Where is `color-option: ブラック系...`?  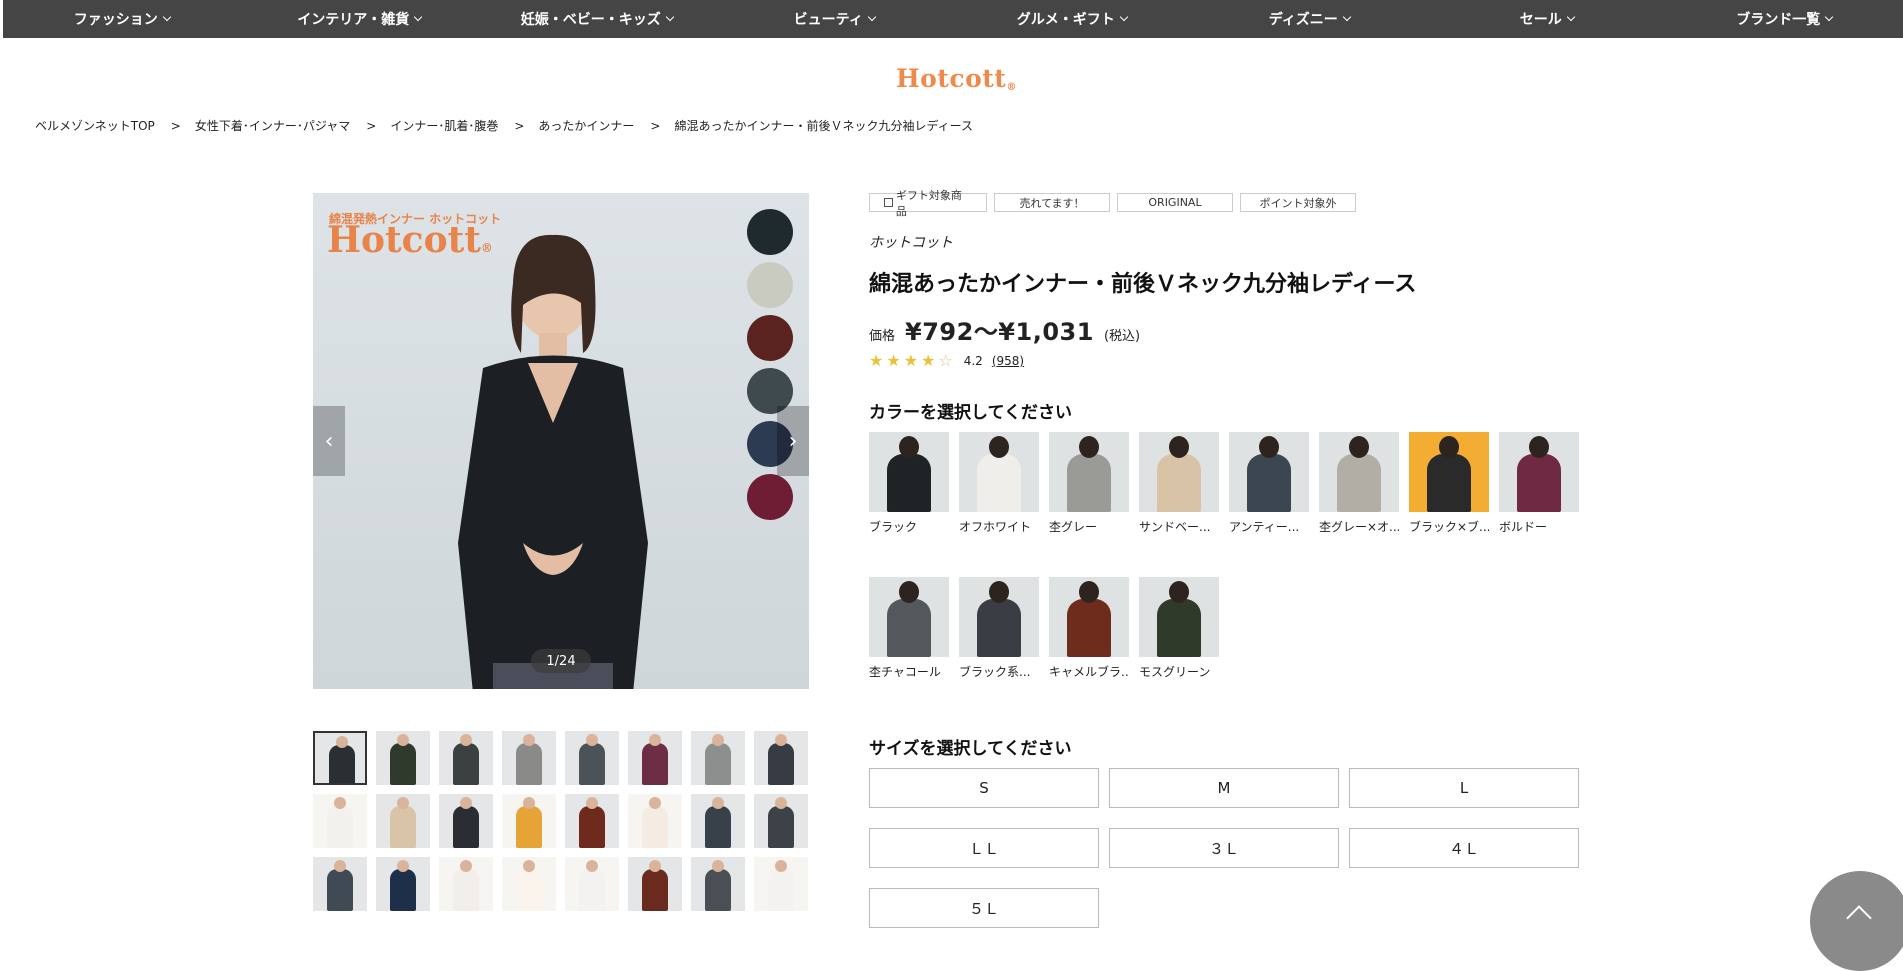
color-option: ブラック系... is located at coordinates (999, 628).